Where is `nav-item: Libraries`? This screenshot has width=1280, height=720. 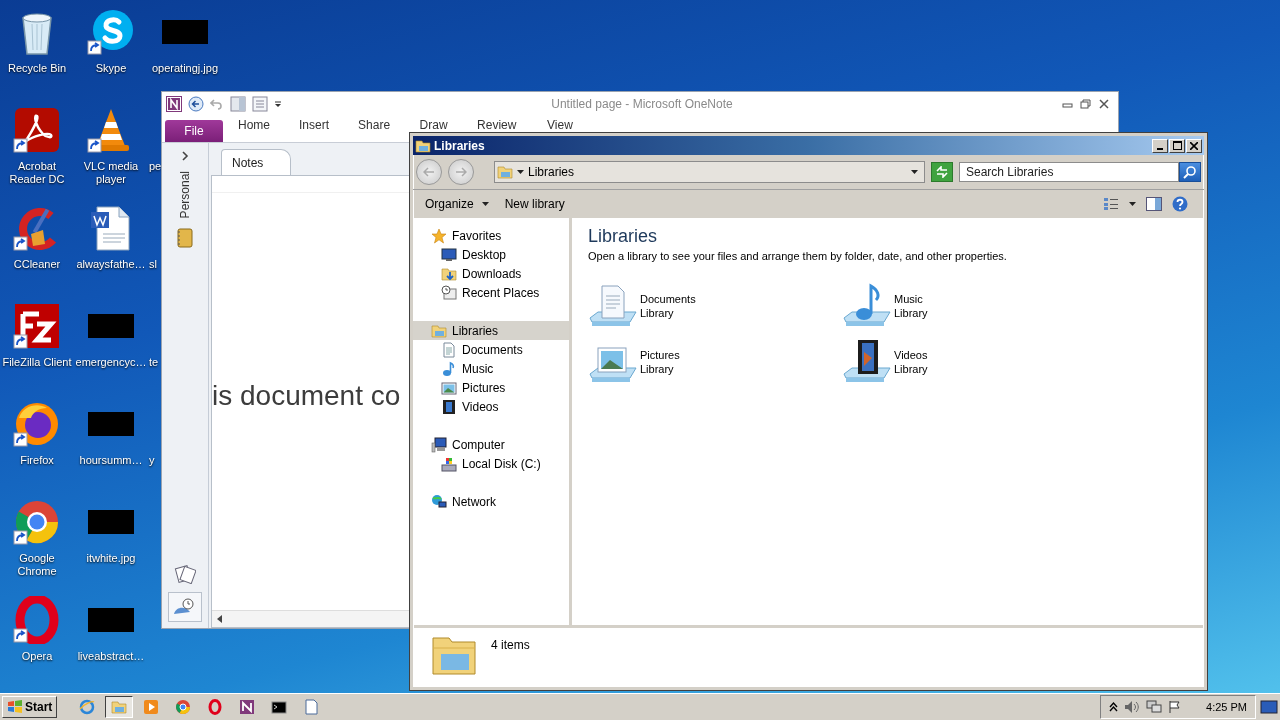
nav-item: Libraries is located at coordinates (491, 330).